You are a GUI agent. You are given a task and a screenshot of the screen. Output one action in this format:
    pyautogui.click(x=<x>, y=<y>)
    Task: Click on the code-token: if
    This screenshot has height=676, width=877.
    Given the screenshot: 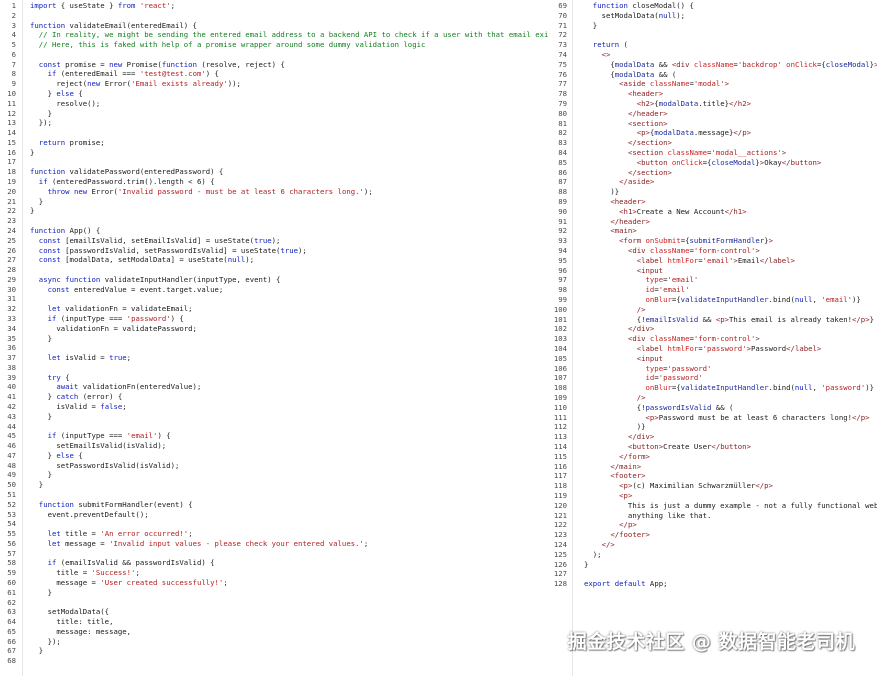 What is the action you would take?
    pyautogui.click(x=43, y=182)
    